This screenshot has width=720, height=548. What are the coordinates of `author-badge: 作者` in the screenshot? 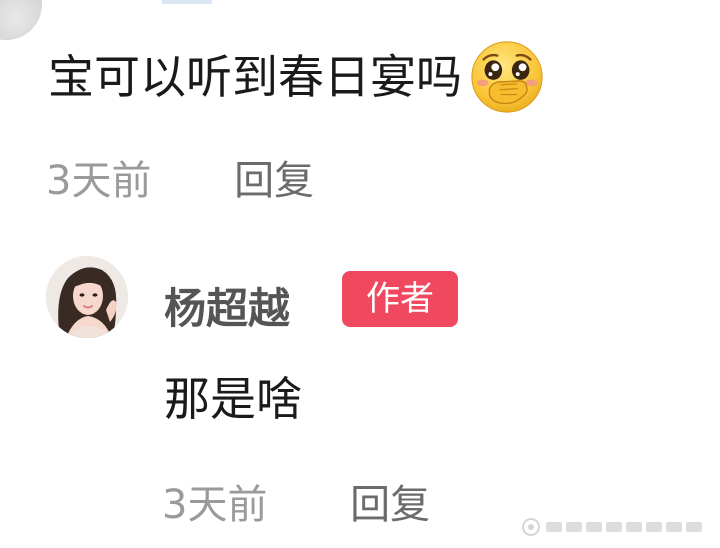 It's located at (400, 299).